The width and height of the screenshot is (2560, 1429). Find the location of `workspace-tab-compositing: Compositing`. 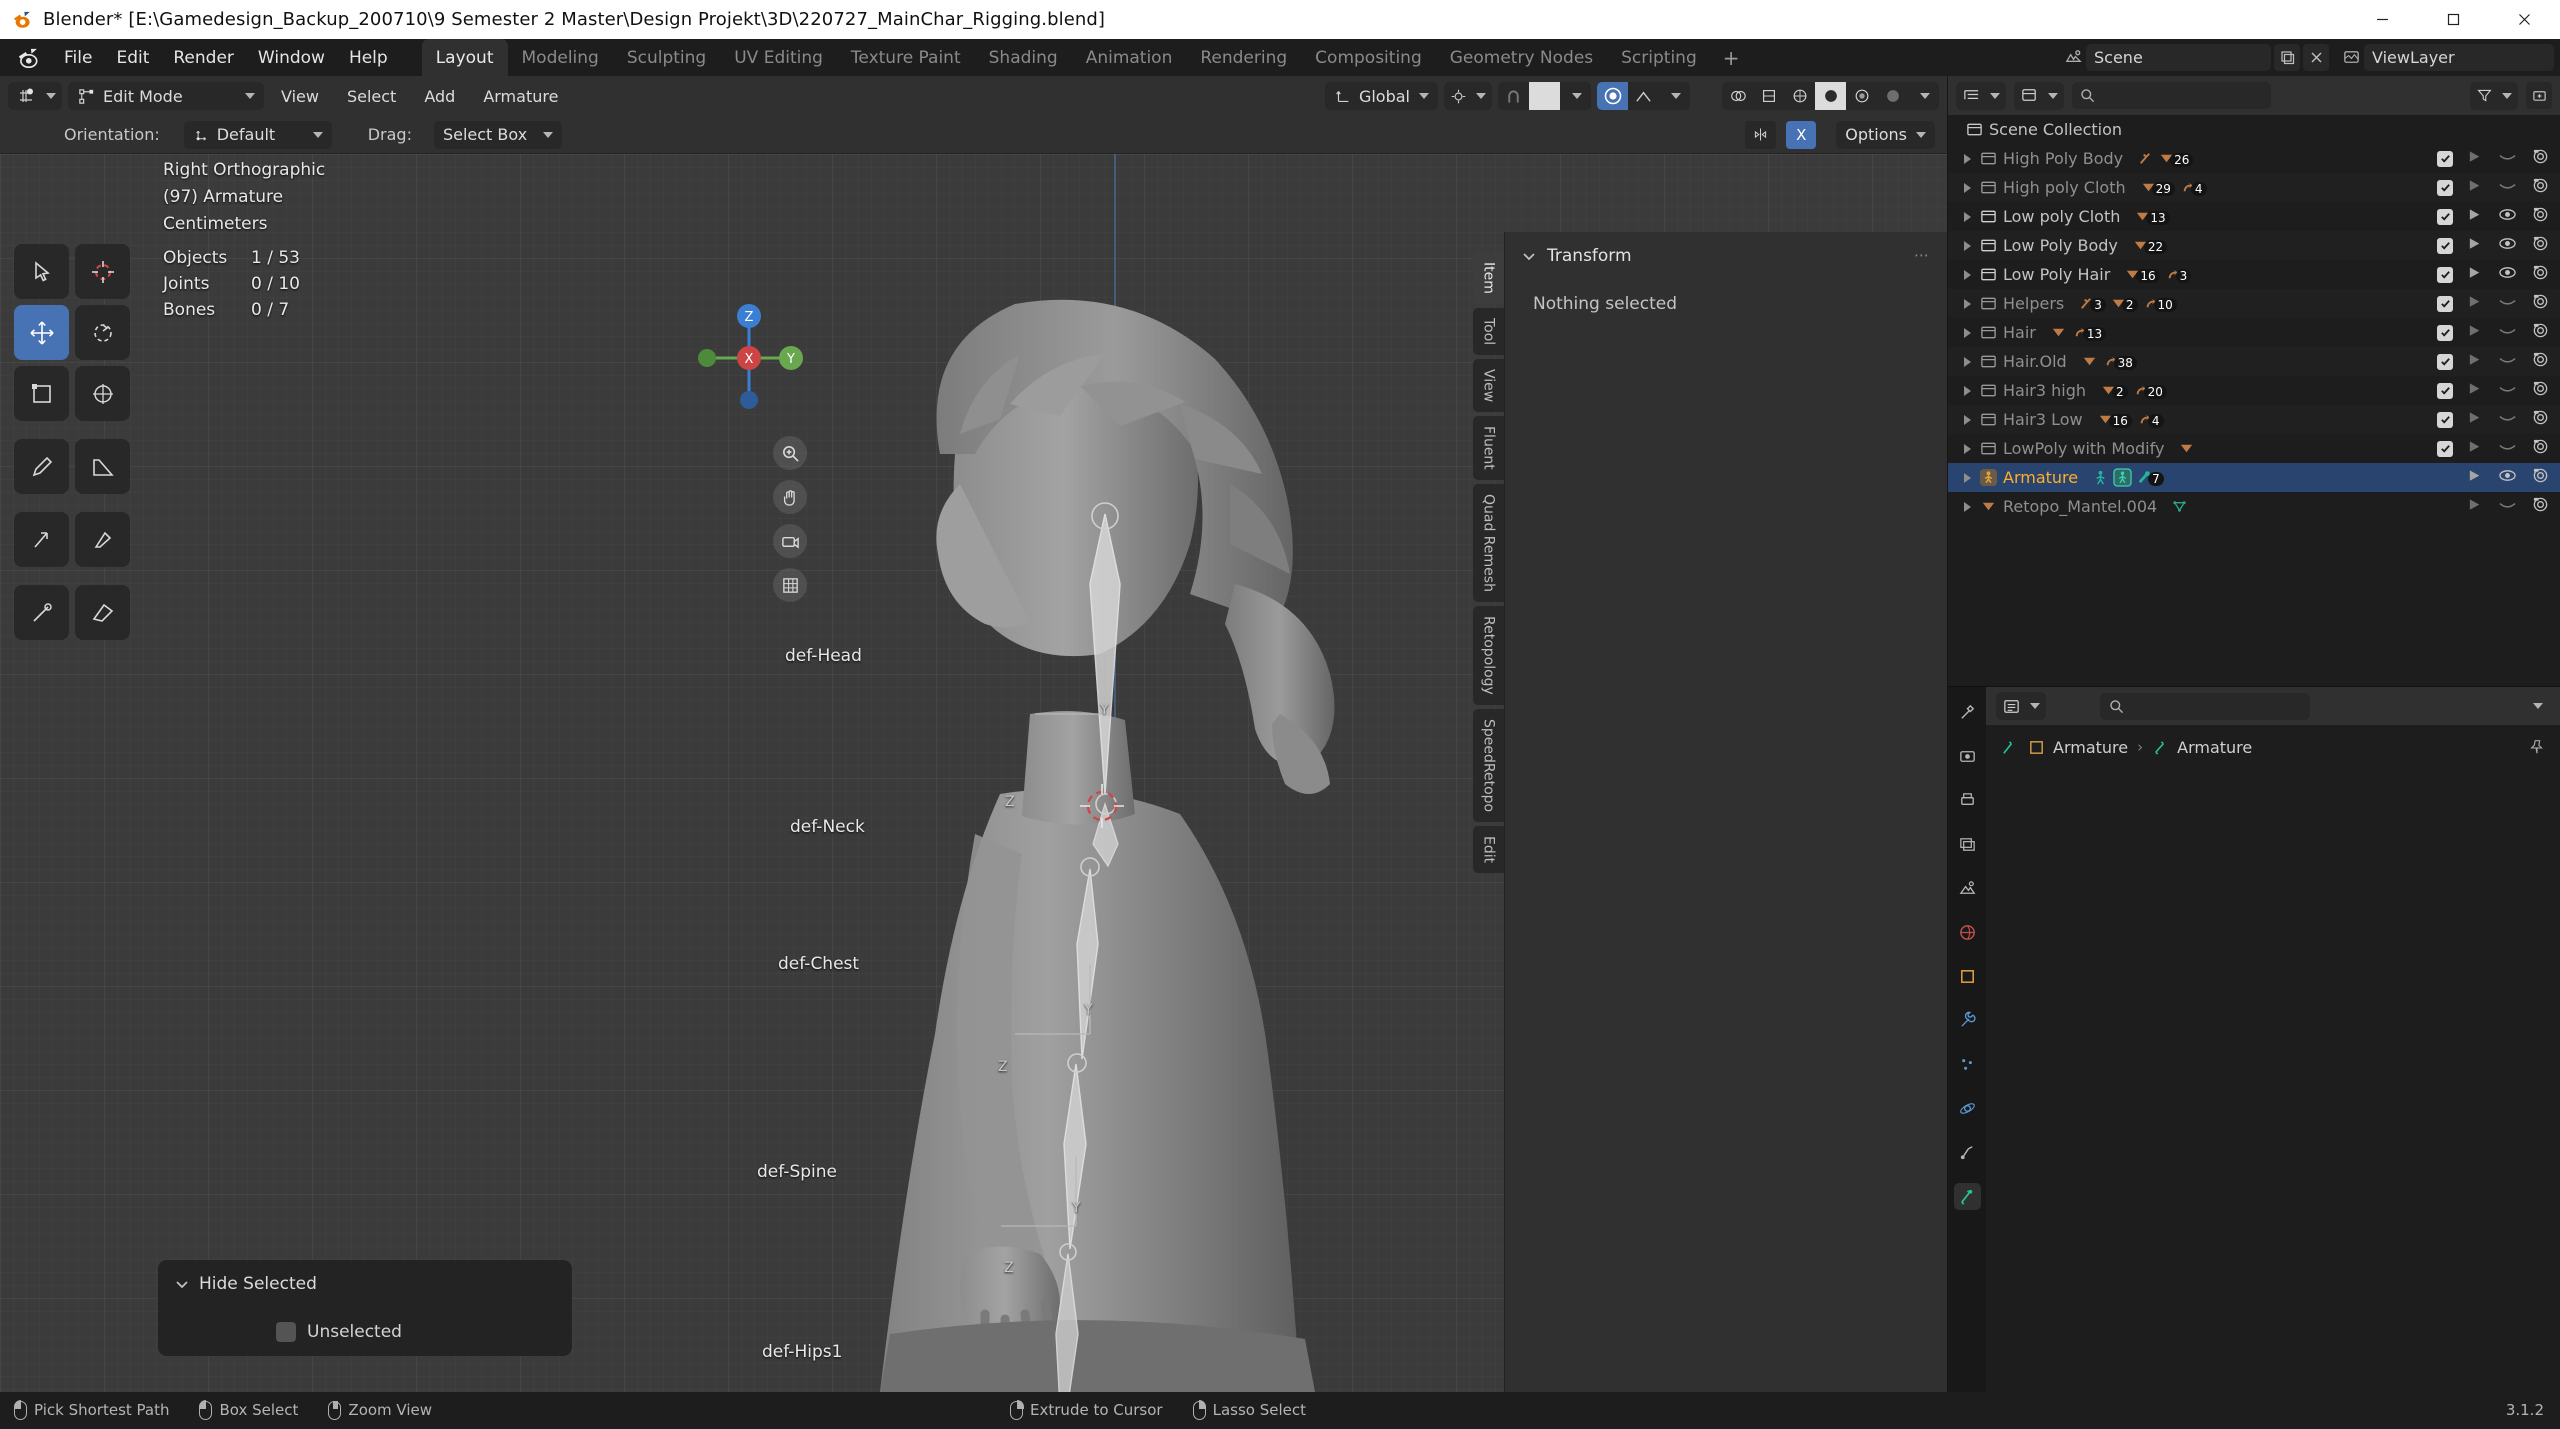

workspace-tab-compositing: Compositing is located at coordinates (1368, 57).